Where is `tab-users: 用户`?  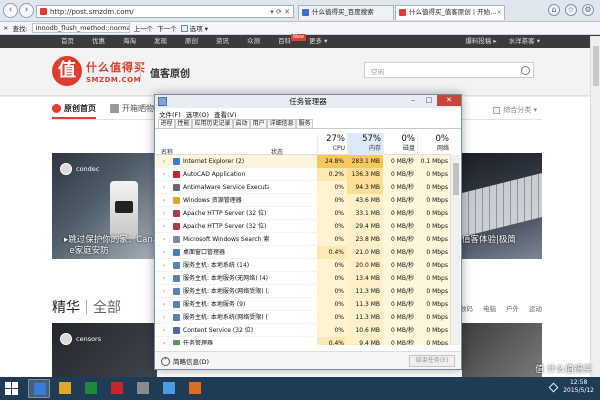 tab-users: 用户 is located at coordinates (259, 123).